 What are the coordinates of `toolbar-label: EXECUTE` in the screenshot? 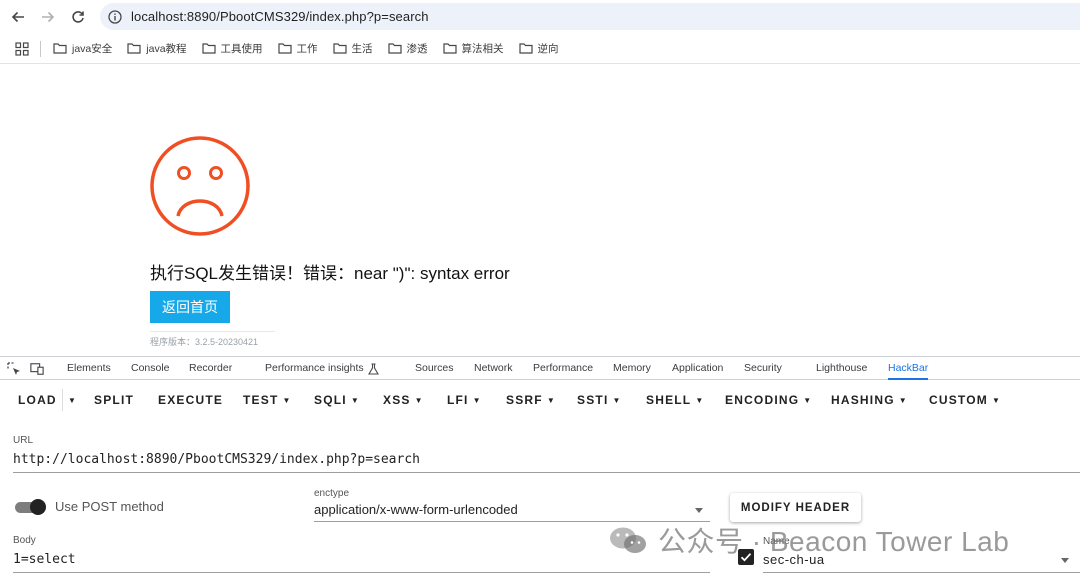 It's located at (191, 400).